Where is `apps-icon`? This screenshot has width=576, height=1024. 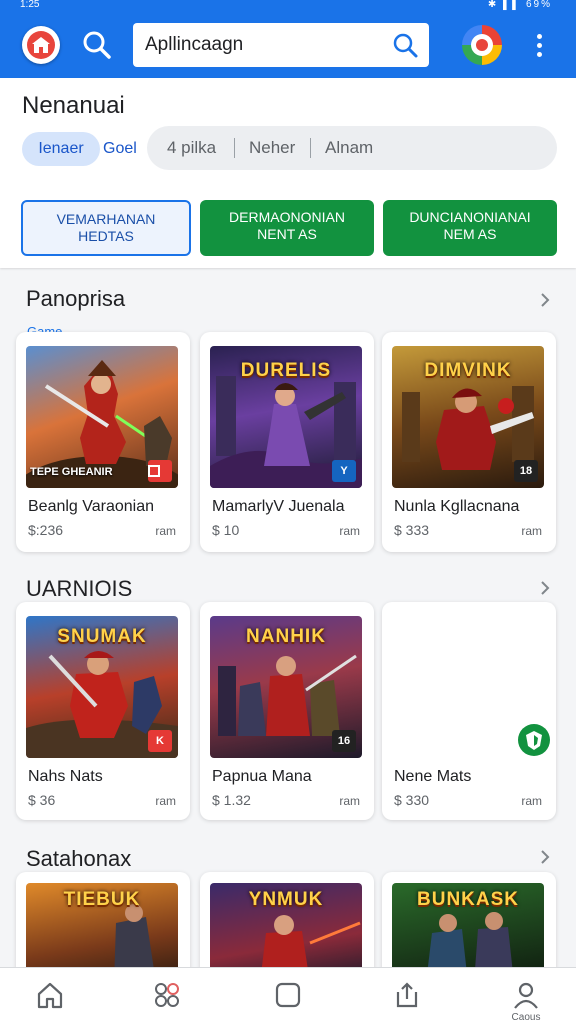 apps-icon is located at coordinates (167, 995).